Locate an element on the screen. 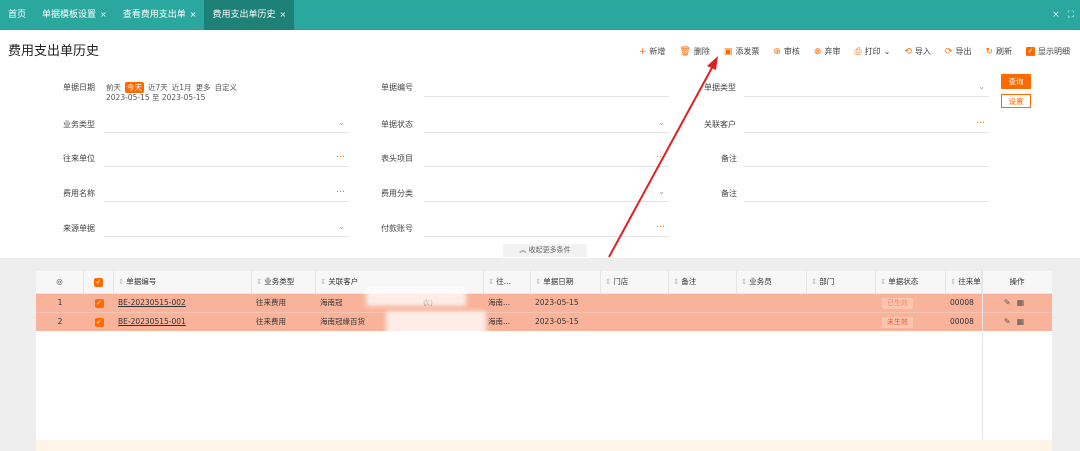 The width and height of the screenshot is (1080, 451). annotation-arrow-head is located at coordinates (712, 63).